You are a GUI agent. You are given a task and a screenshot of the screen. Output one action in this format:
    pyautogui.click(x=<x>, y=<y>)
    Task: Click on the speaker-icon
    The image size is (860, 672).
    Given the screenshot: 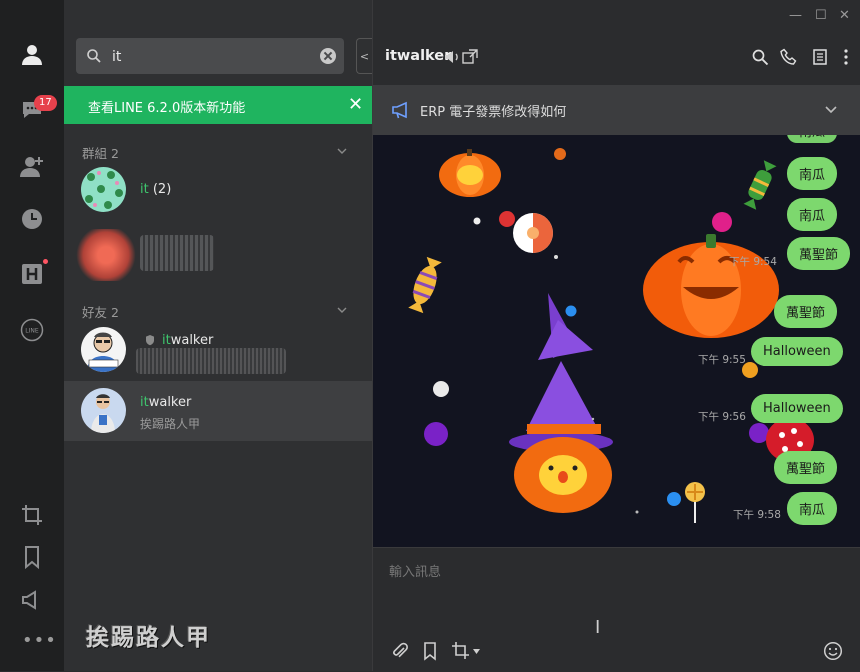 What is the action you would take?
    pyautogui.click(x=452, y=57)
    